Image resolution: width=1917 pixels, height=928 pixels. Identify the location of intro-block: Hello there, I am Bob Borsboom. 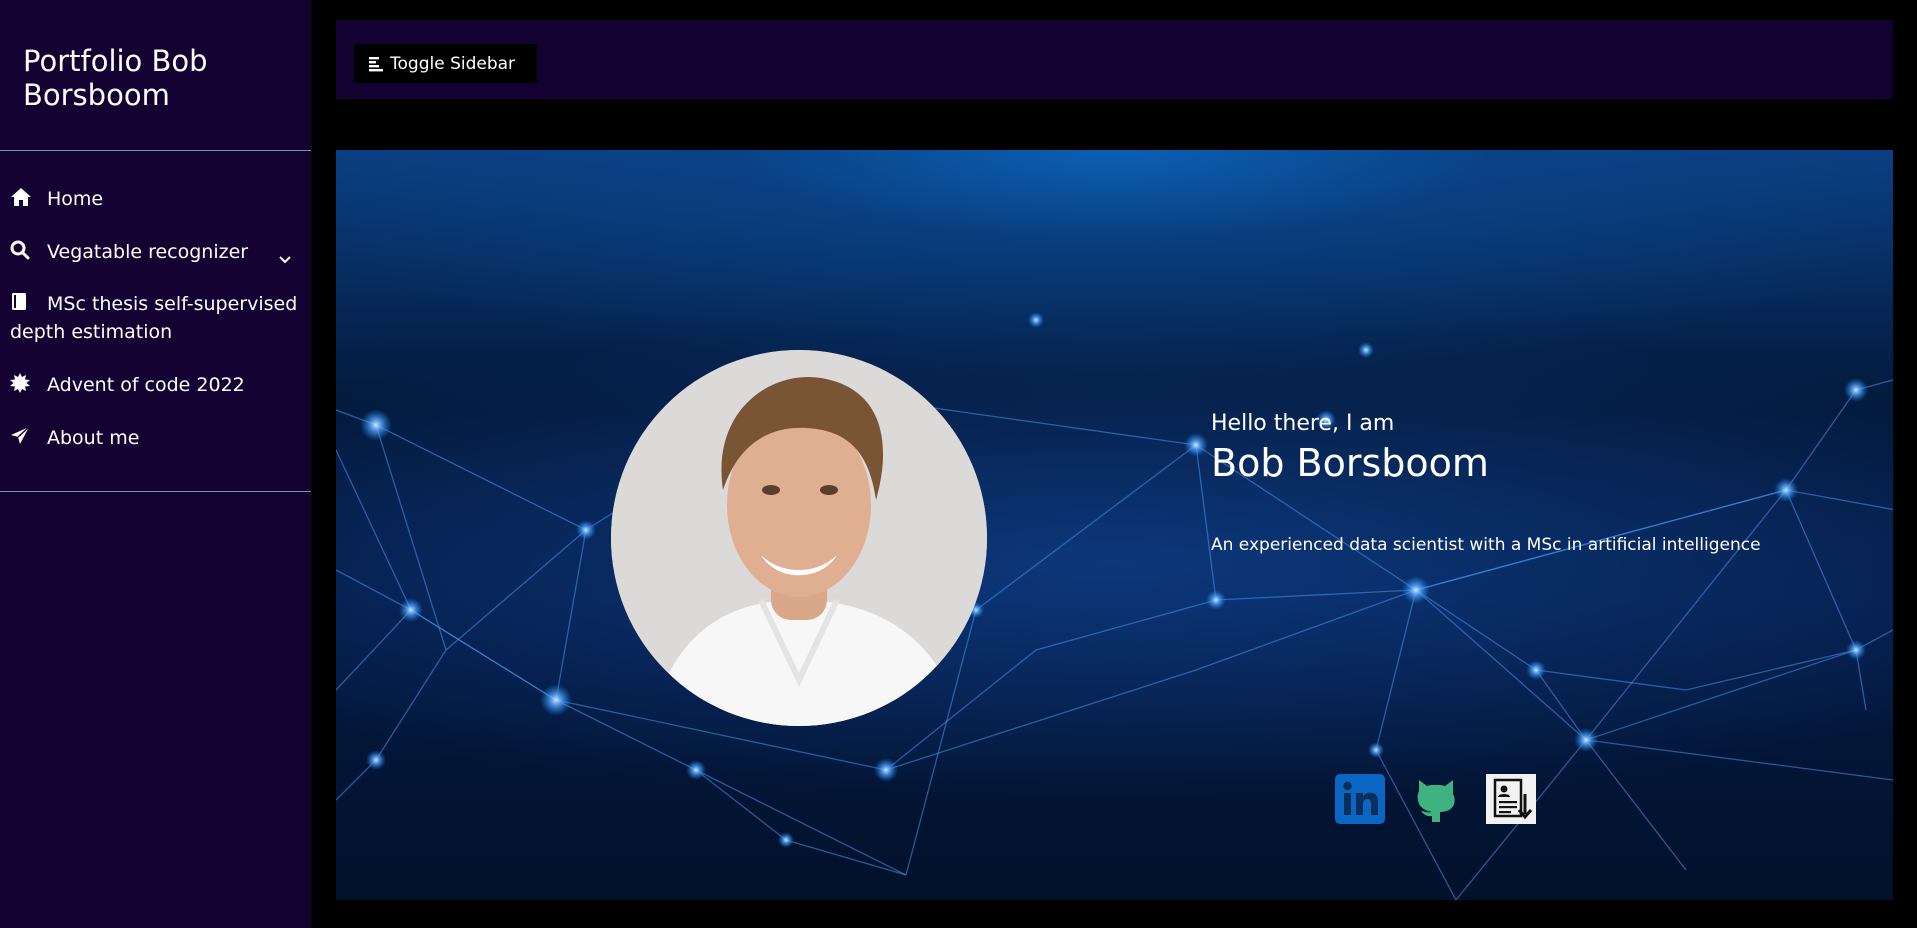
(1521, 447).